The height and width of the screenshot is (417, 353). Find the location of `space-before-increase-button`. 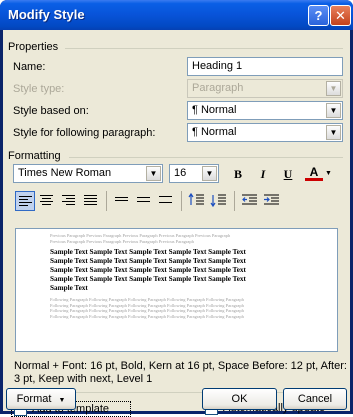

space-before-increase-button is located at coordinates (197, 201).